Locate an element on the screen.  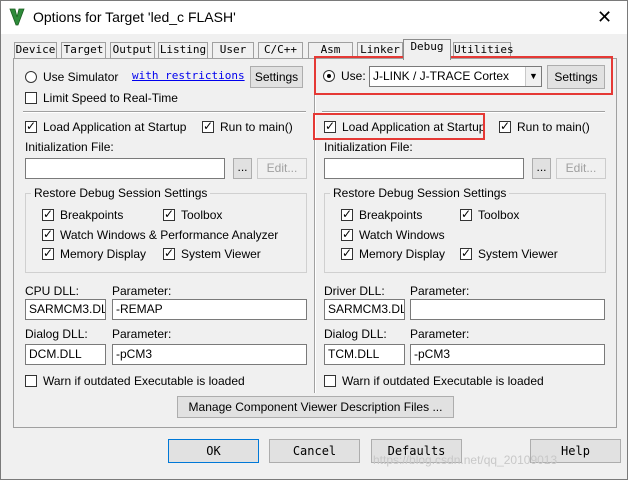
left-memory-checkbox is located at coordinates (48, 253).